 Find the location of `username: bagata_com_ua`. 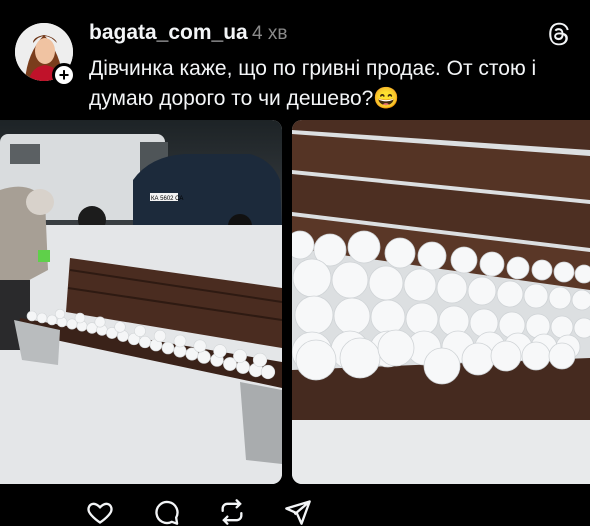

username: bagata_com_ua is located at coordinates (168, 33).